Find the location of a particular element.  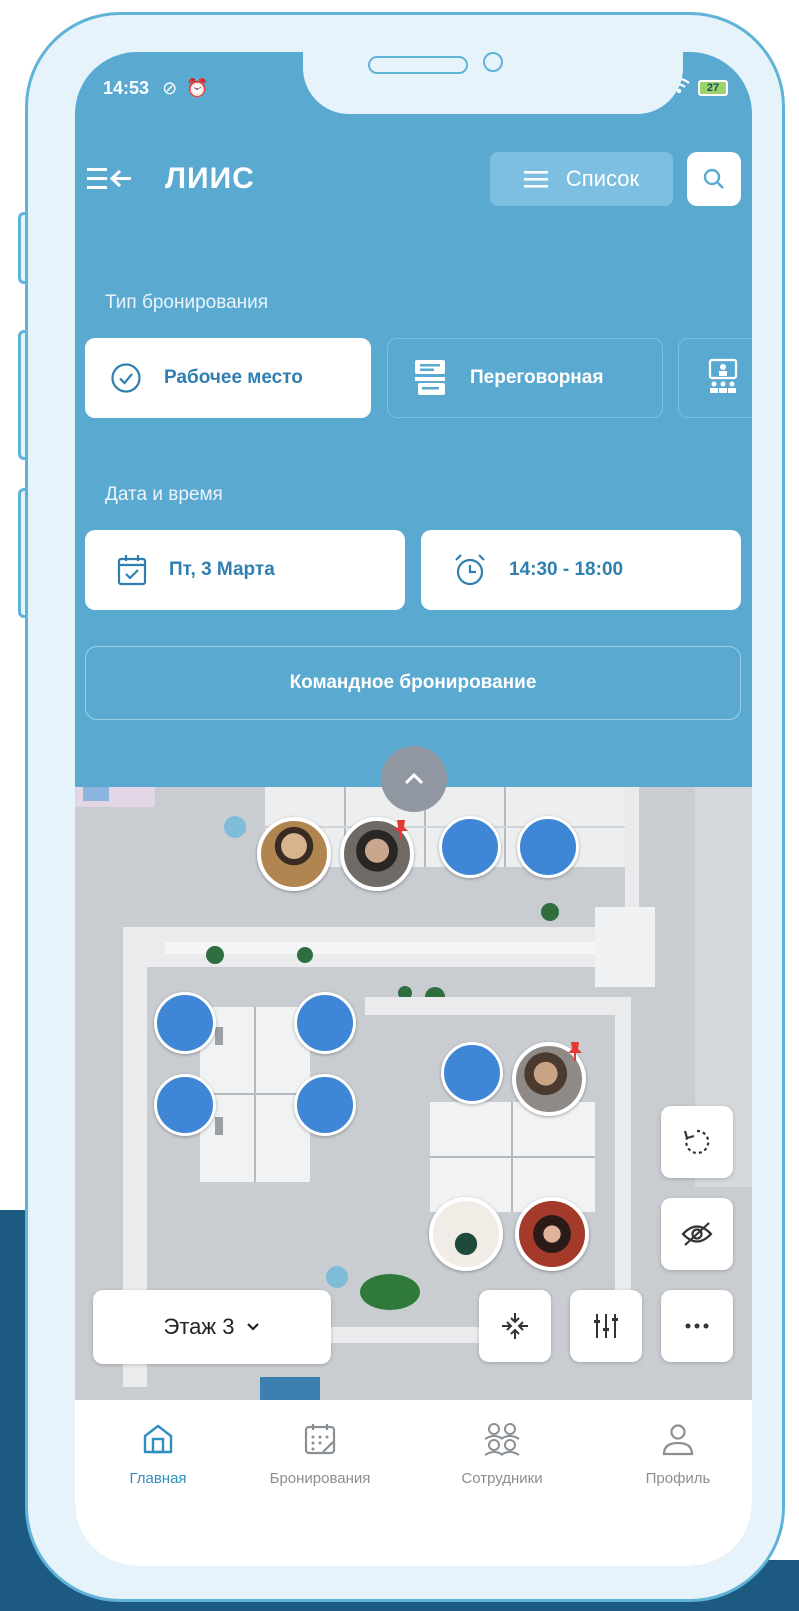

booking-type-conference-hall is located at coordinates (715, 378).